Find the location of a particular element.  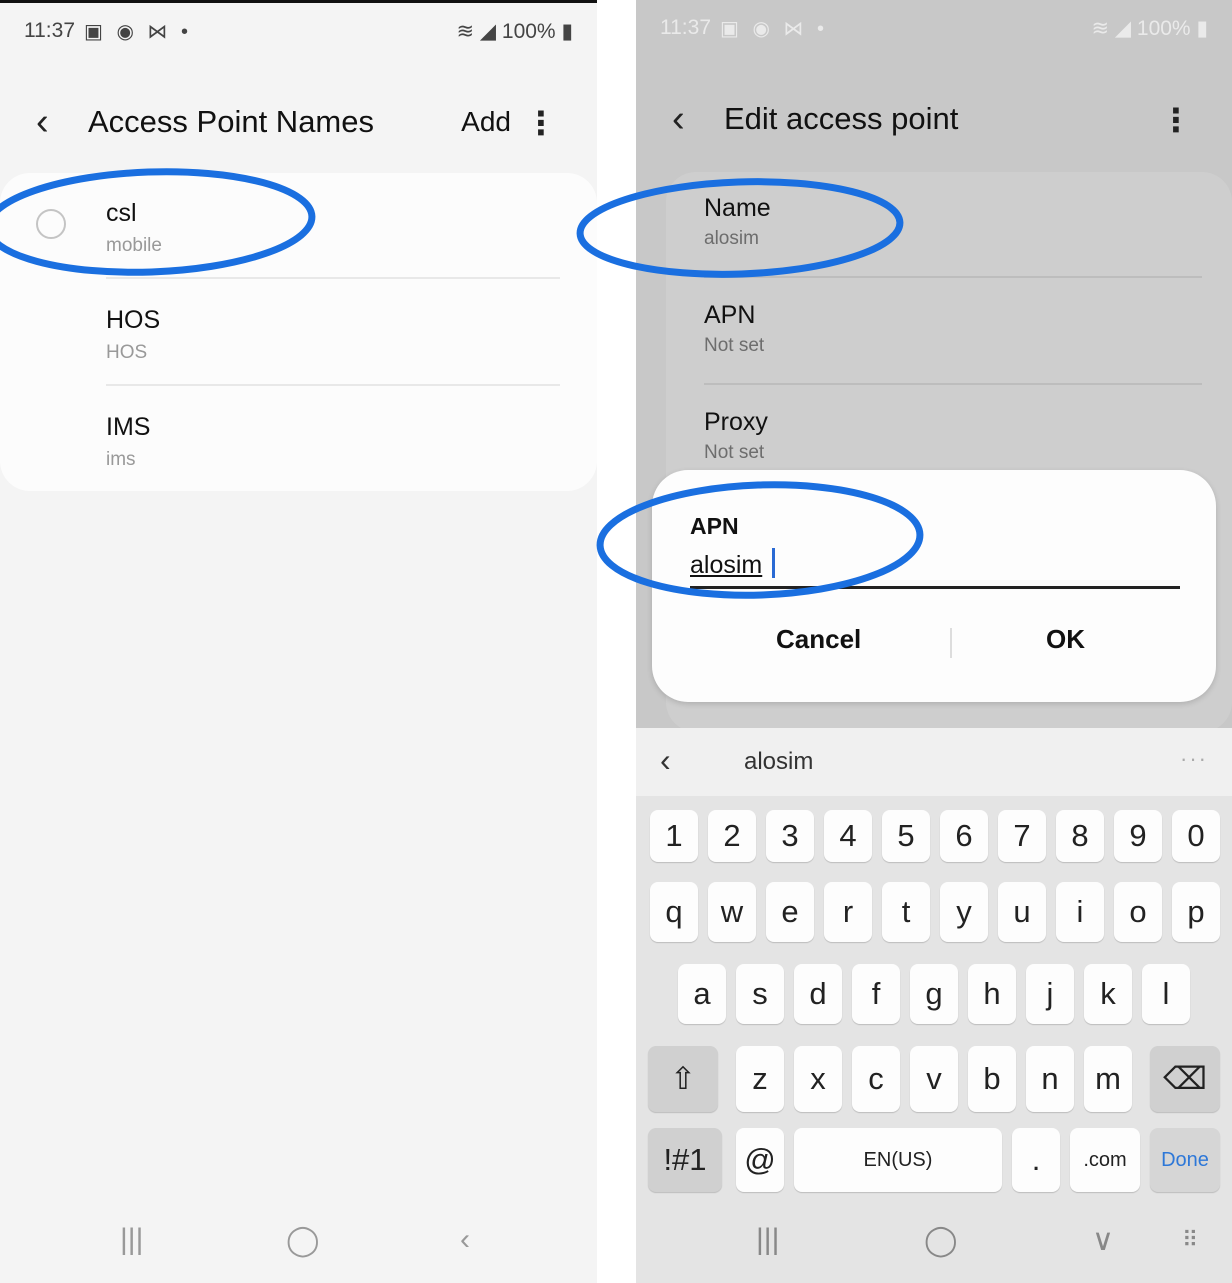

key-b: b is located at coordinates (992, 1079).